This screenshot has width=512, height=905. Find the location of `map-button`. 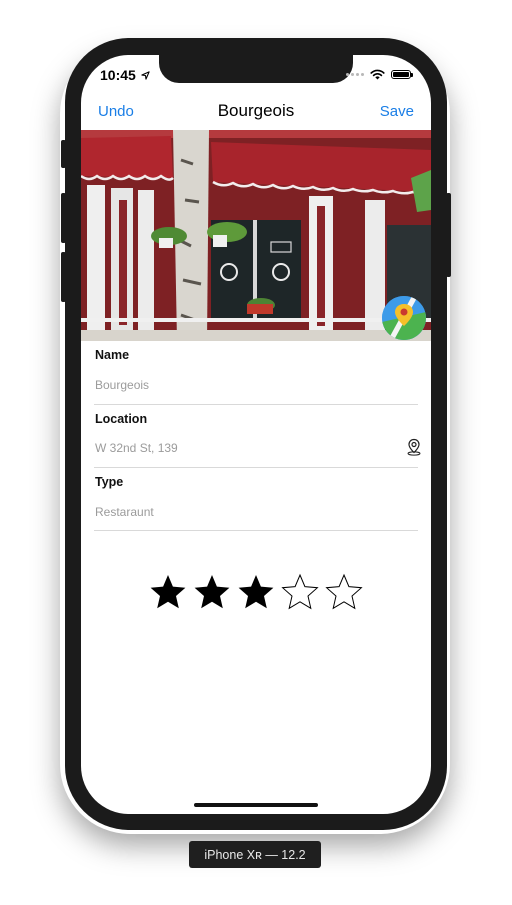

map-button is located at coordinates (404, 318).